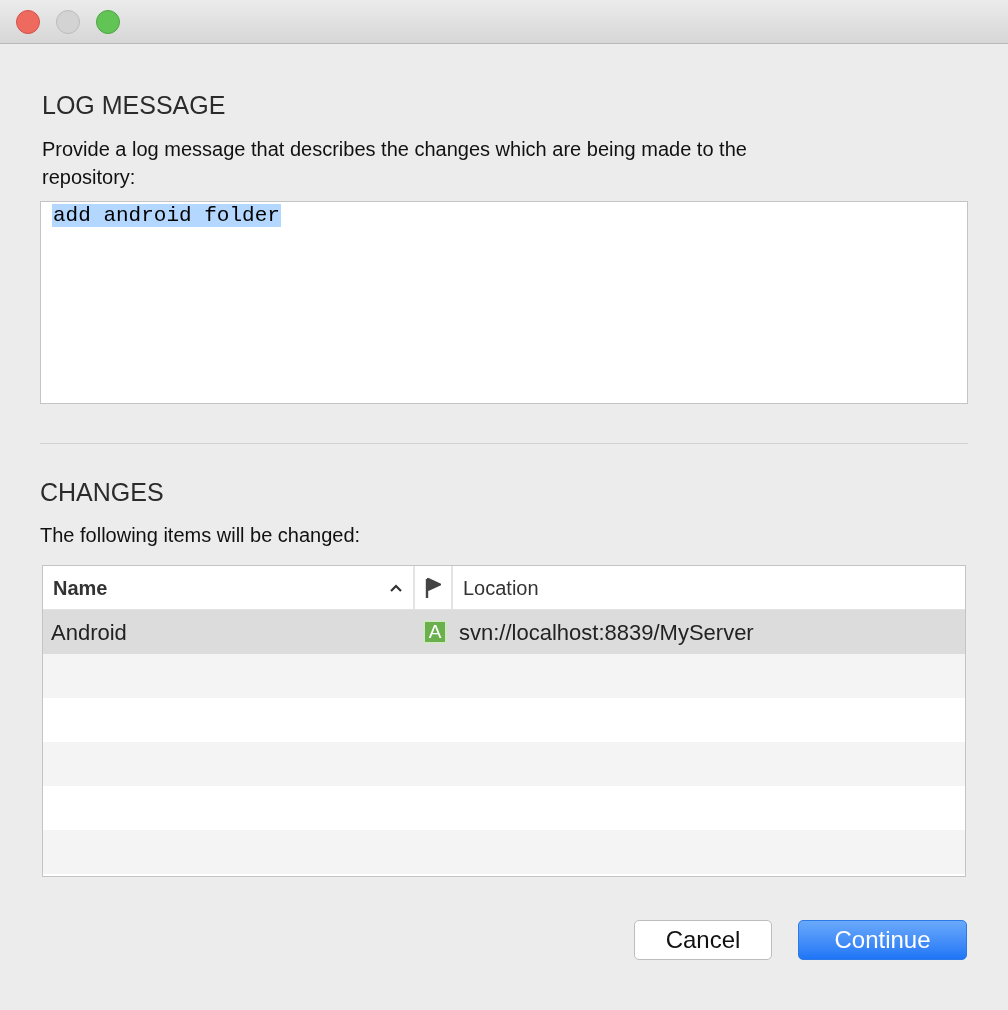 The width and height of the screenshot is (1008, 1010). I want to click on close-button, so click(28, 21).